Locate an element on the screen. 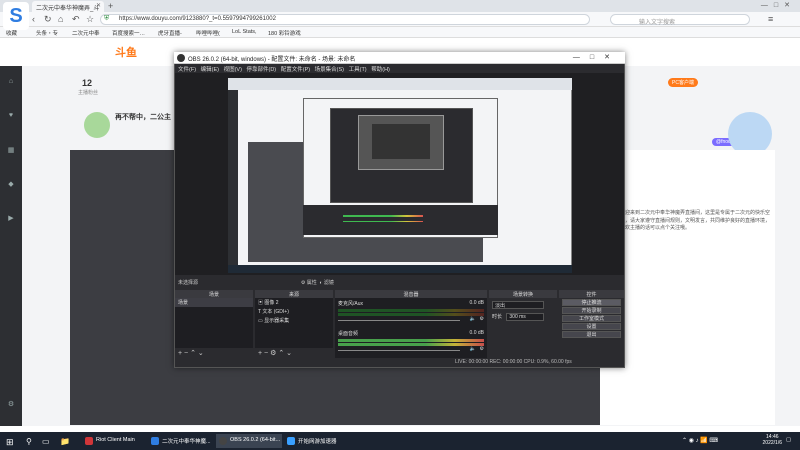 The height and width of the screenshot is (450, 800). taskbar-app-label: 开始网游加速器 is located at coordinates (317, 442).